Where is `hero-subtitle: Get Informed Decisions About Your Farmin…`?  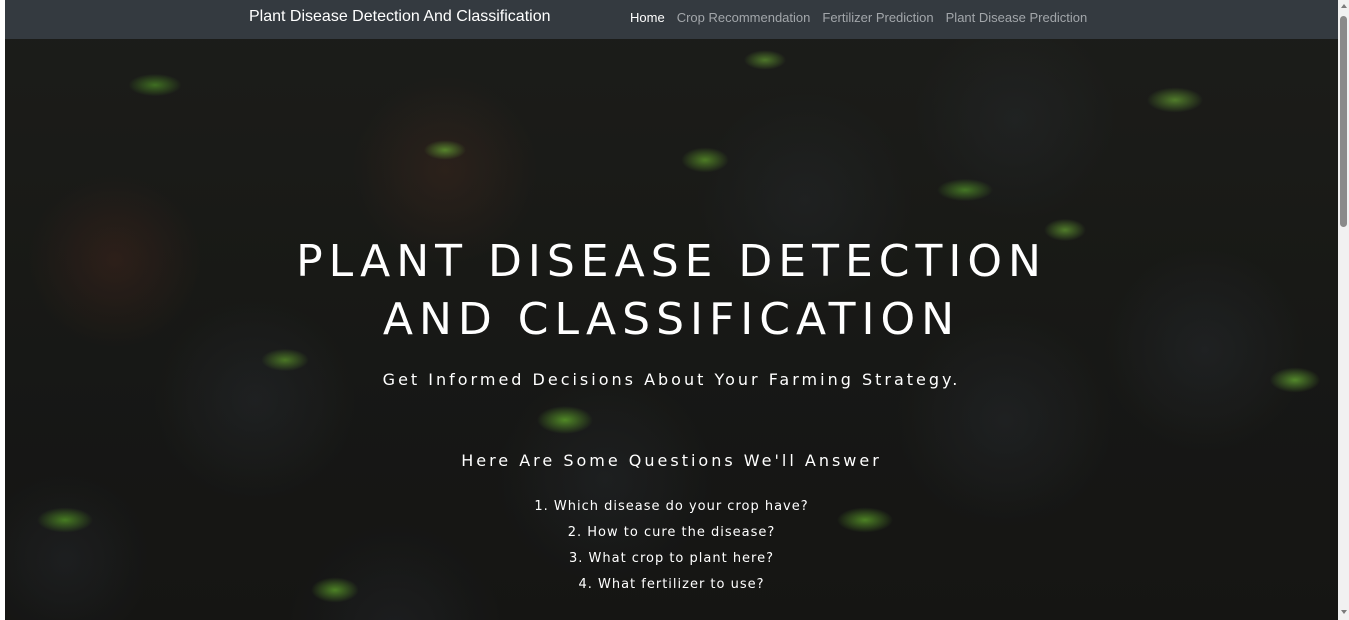 hero-subtitle: Get Informed Decisions About Your Farmin… is located at coordinates (671, 379).